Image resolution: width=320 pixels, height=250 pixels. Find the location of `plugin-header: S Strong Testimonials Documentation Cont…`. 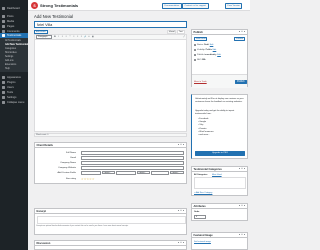

plugin-header: S Strong Testimonials Documentation Cont… is located at coordinates (139, 5).